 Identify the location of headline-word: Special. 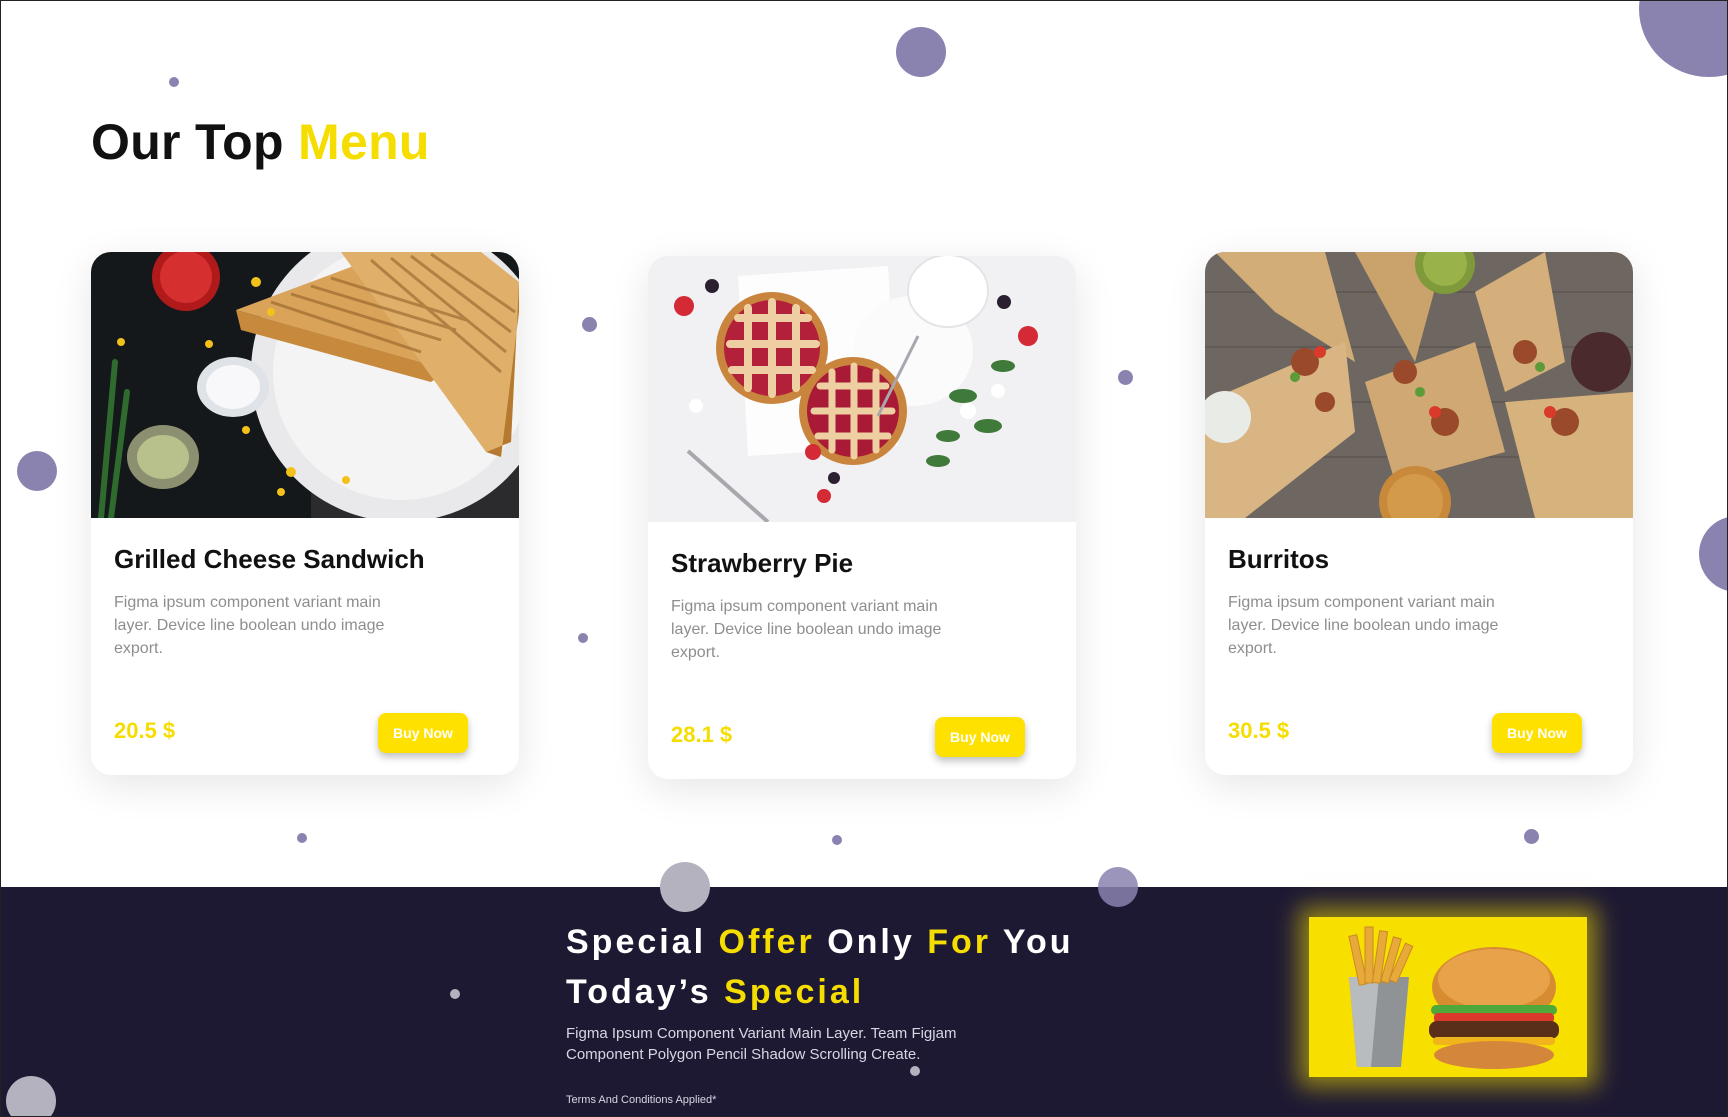
(636, 942).